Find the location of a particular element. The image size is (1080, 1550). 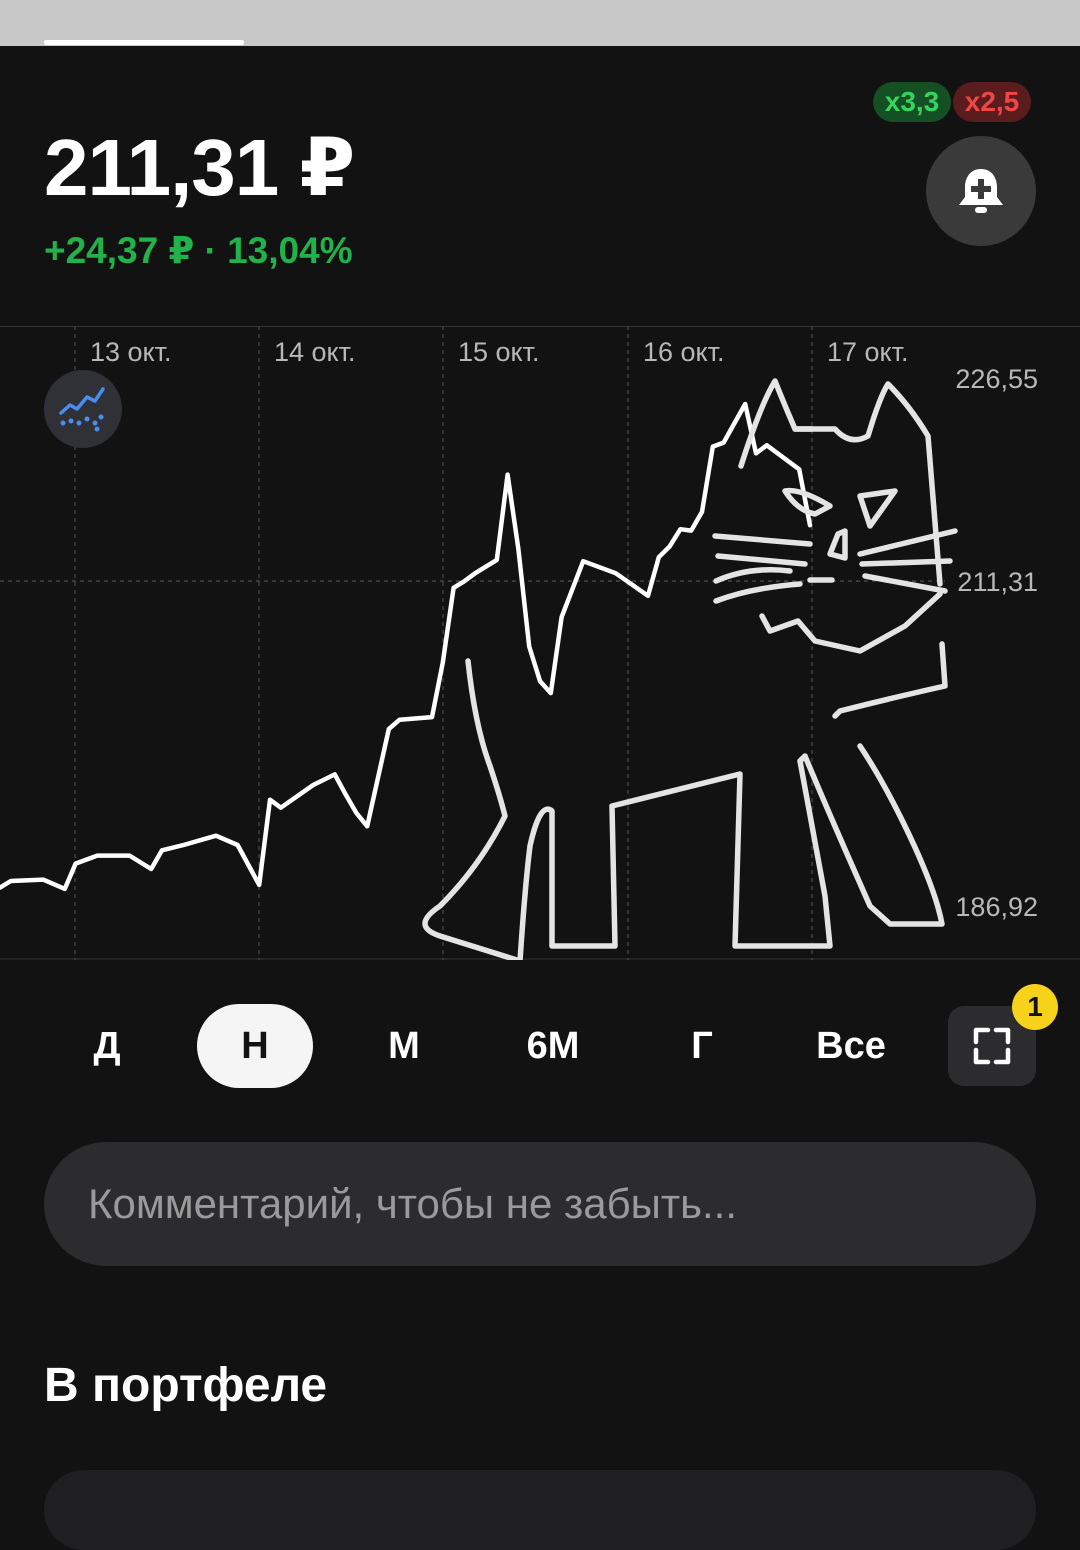

x-tick-label: 13 окт. is located at coordinates (131, 352).